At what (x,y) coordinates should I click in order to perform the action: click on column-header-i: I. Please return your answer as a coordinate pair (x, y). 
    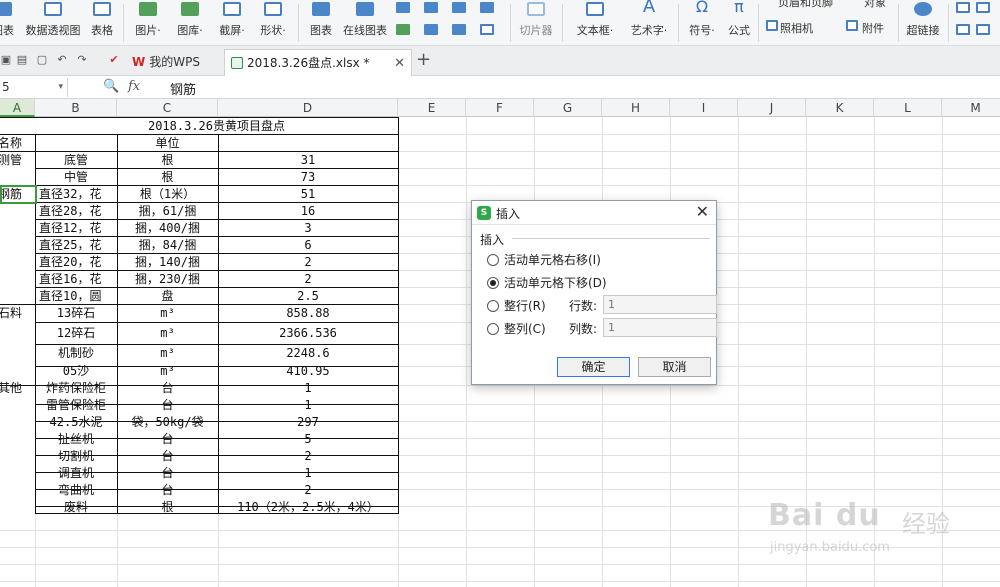
    Looking at the image, I should click on (704, 108).